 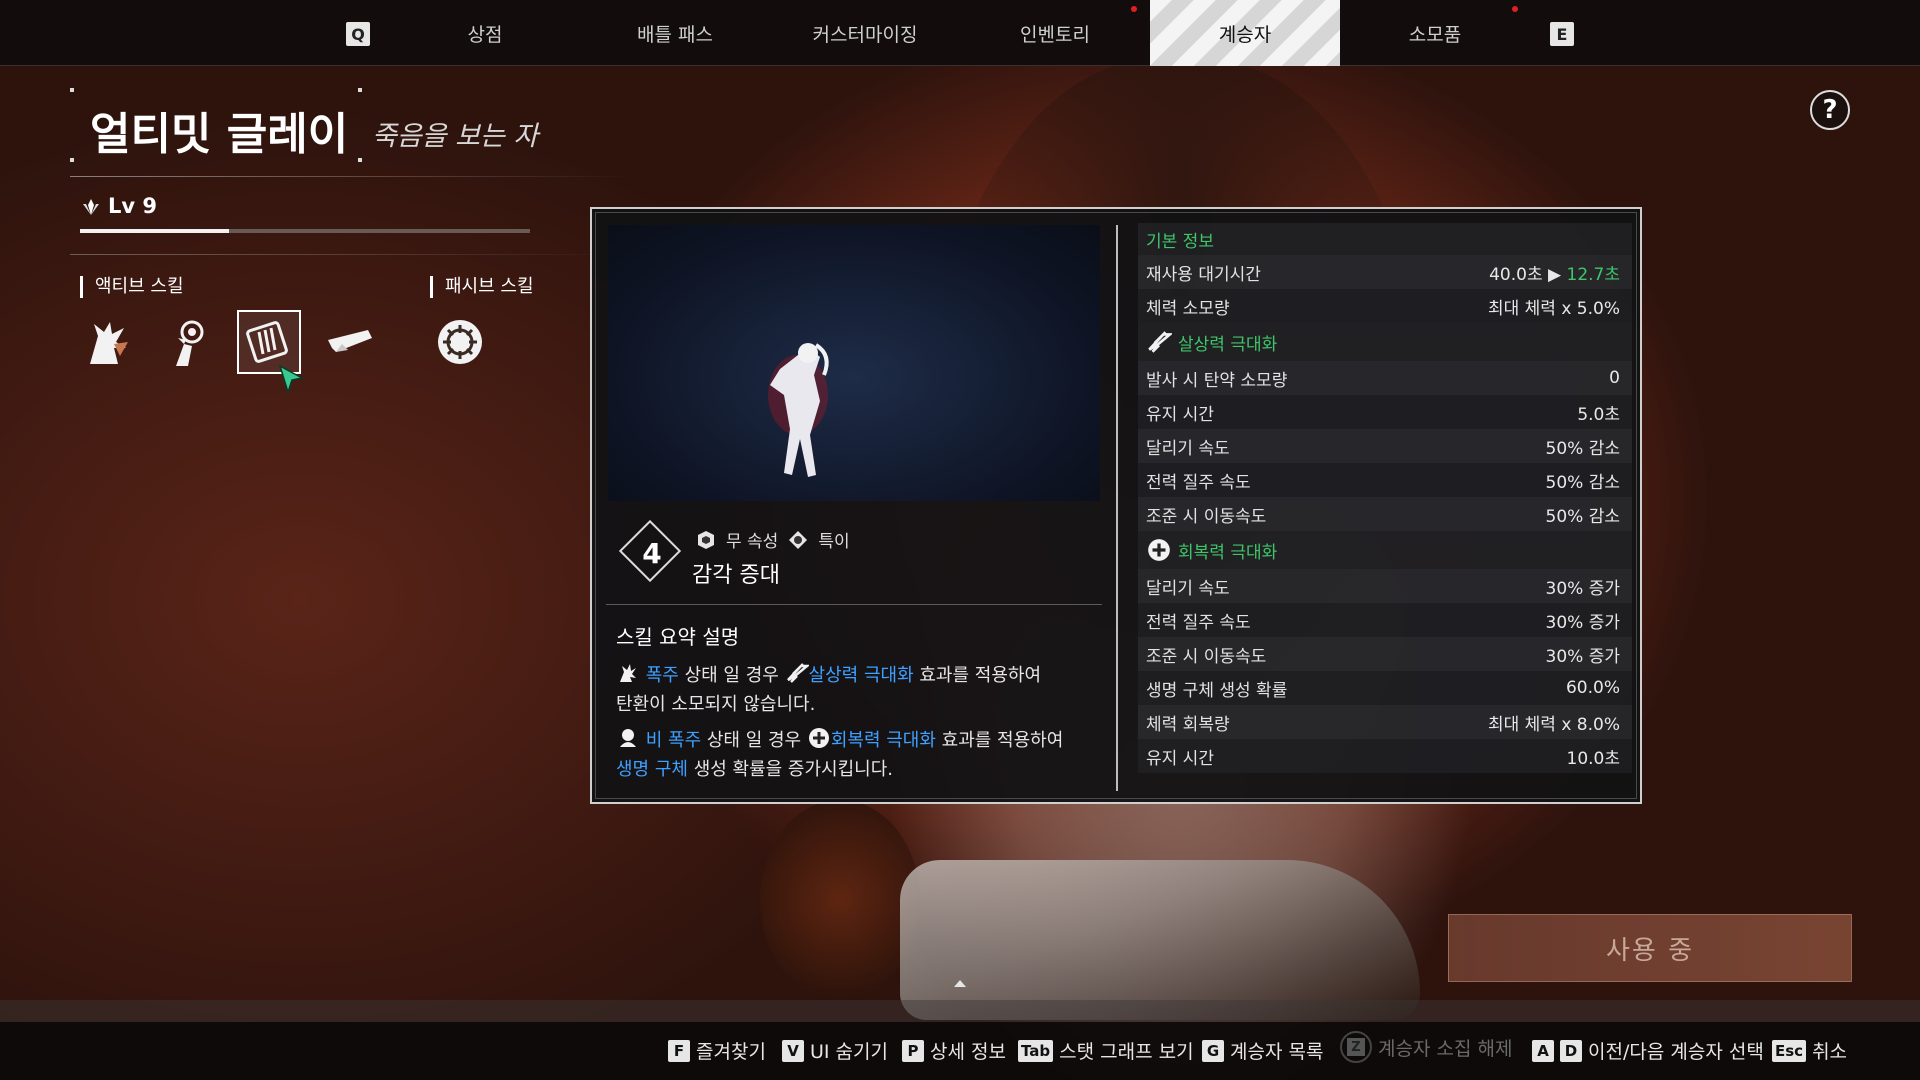 I want to click on passive-skills-label: 패시브 스킬, so click(x=482, y=287).